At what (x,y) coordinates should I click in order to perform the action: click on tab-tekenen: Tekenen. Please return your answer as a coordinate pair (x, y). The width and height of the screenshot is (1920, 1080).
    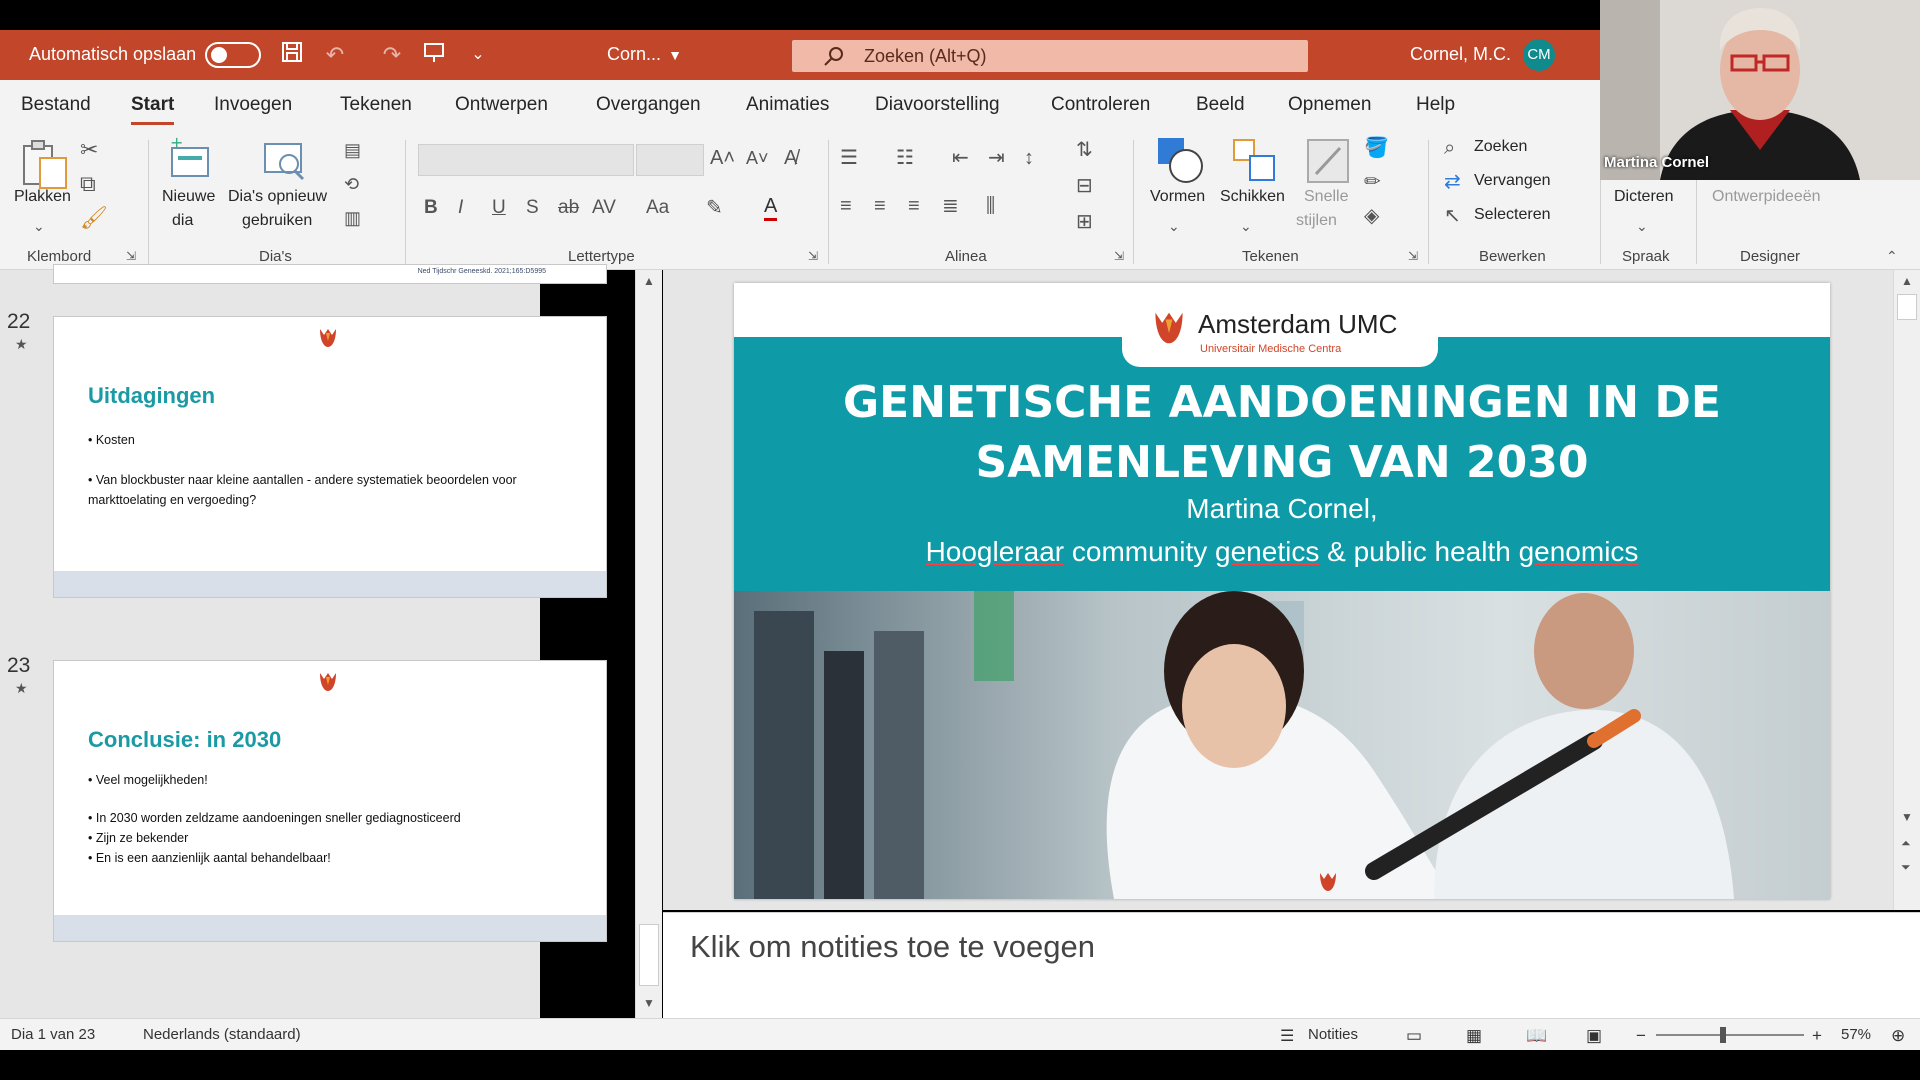
    Looking at the image, I should click on (376, 105).